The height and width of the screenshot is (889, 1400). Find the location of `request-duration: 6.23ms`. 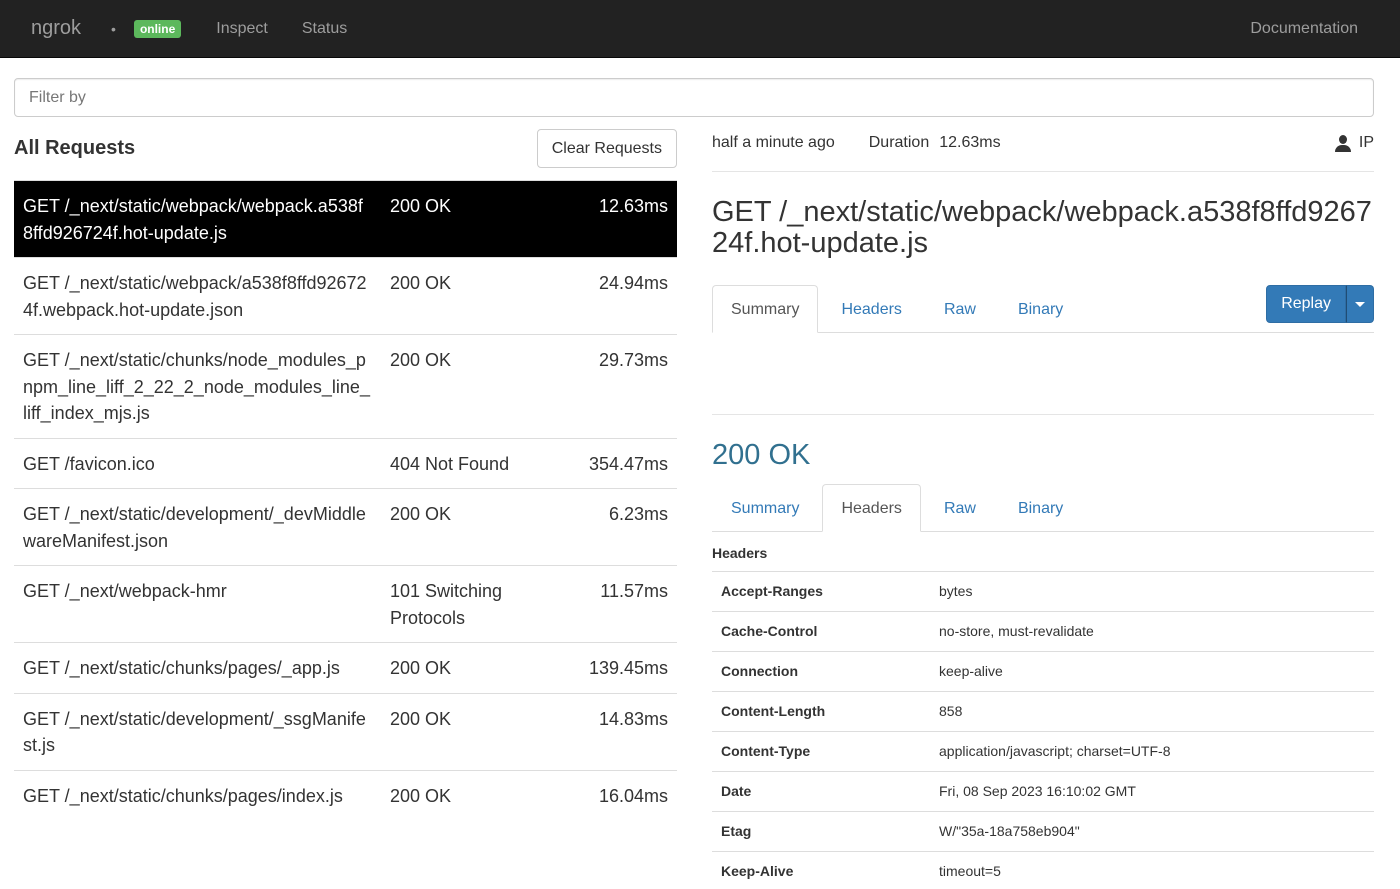

request-duration: 6.23ms is located at coordinates (619, 527).